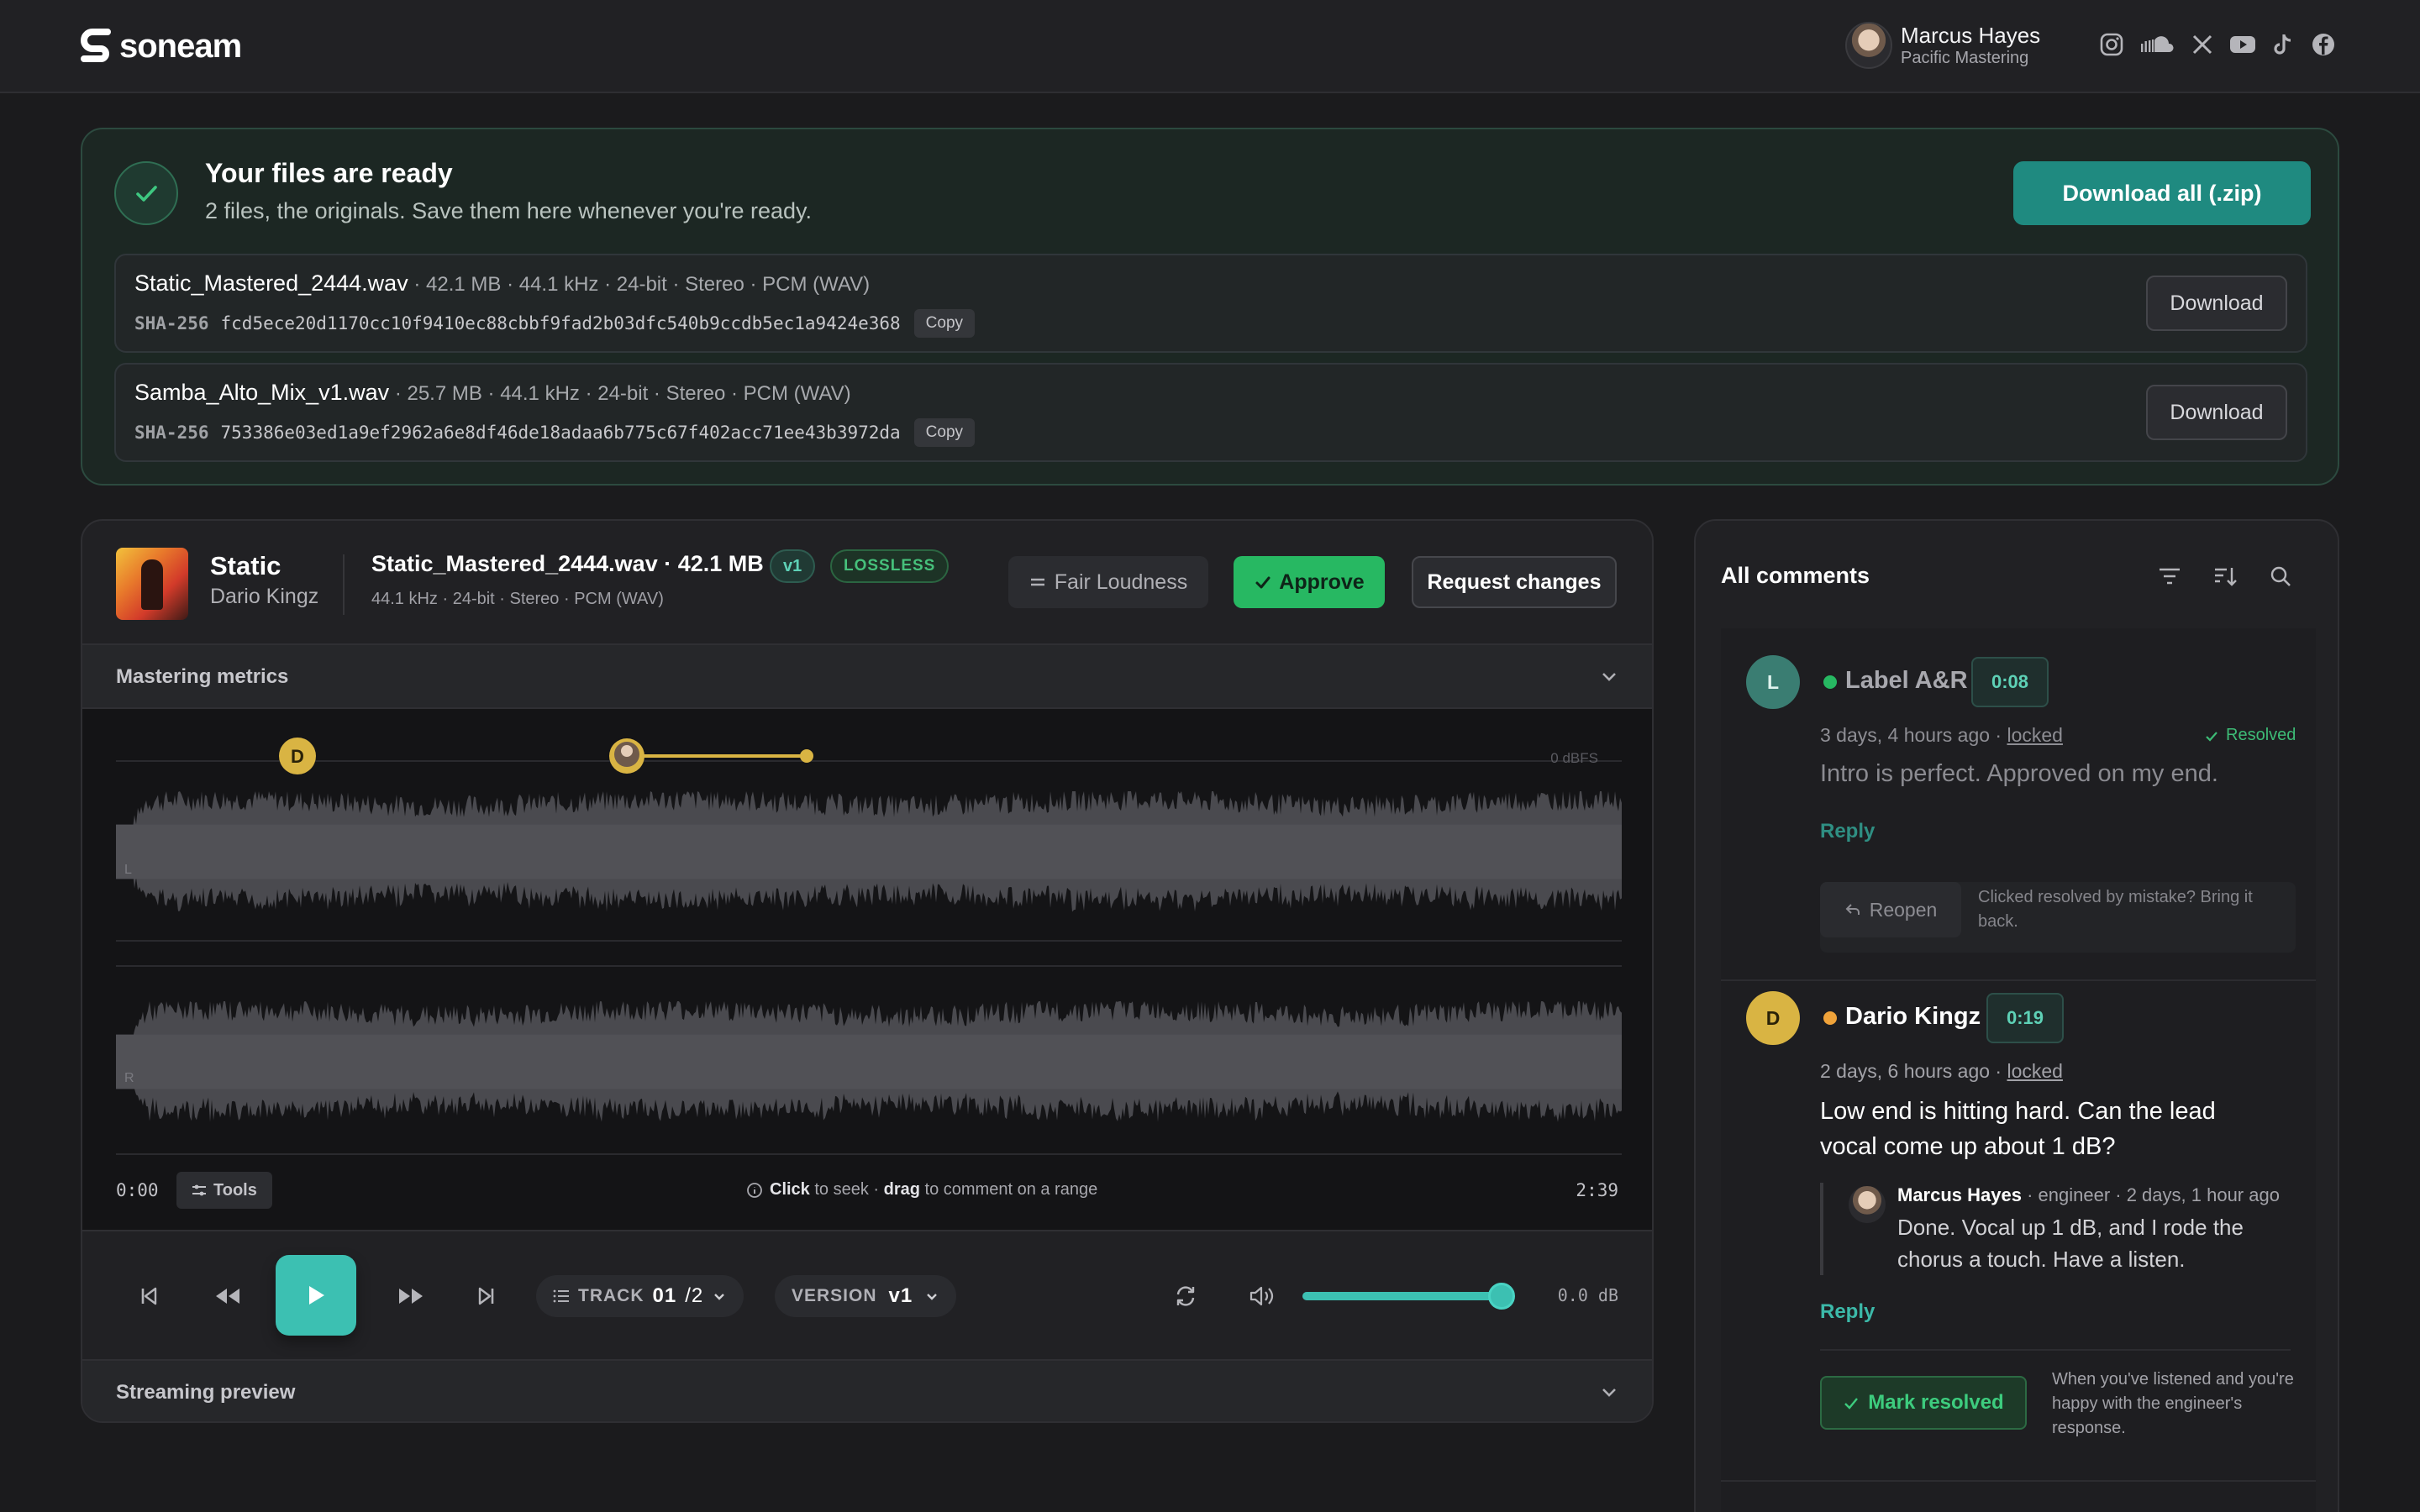  What do you see at coordinates (834, 1295) in the screenshot?
I see `version-label: VERSION` at bounding box center [834, 1295].